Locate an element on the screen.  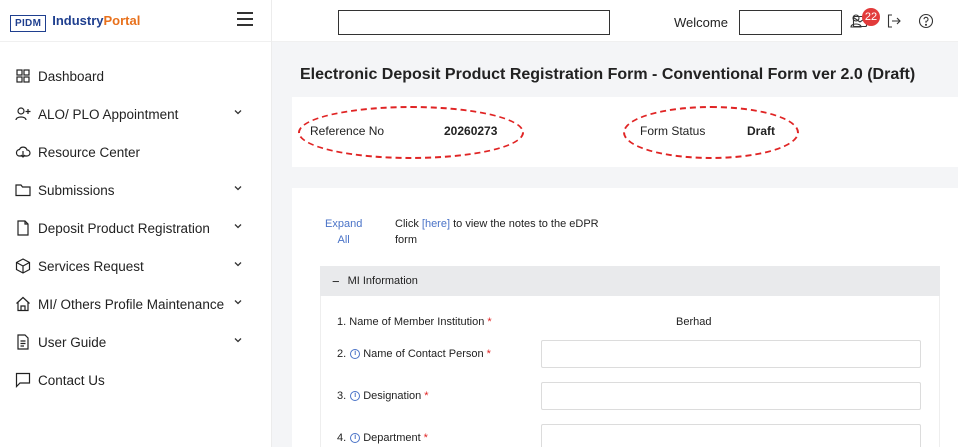
sidebar-item-deposit-product-registration: Deposit Product Registration is located at coordinates (135, 228).